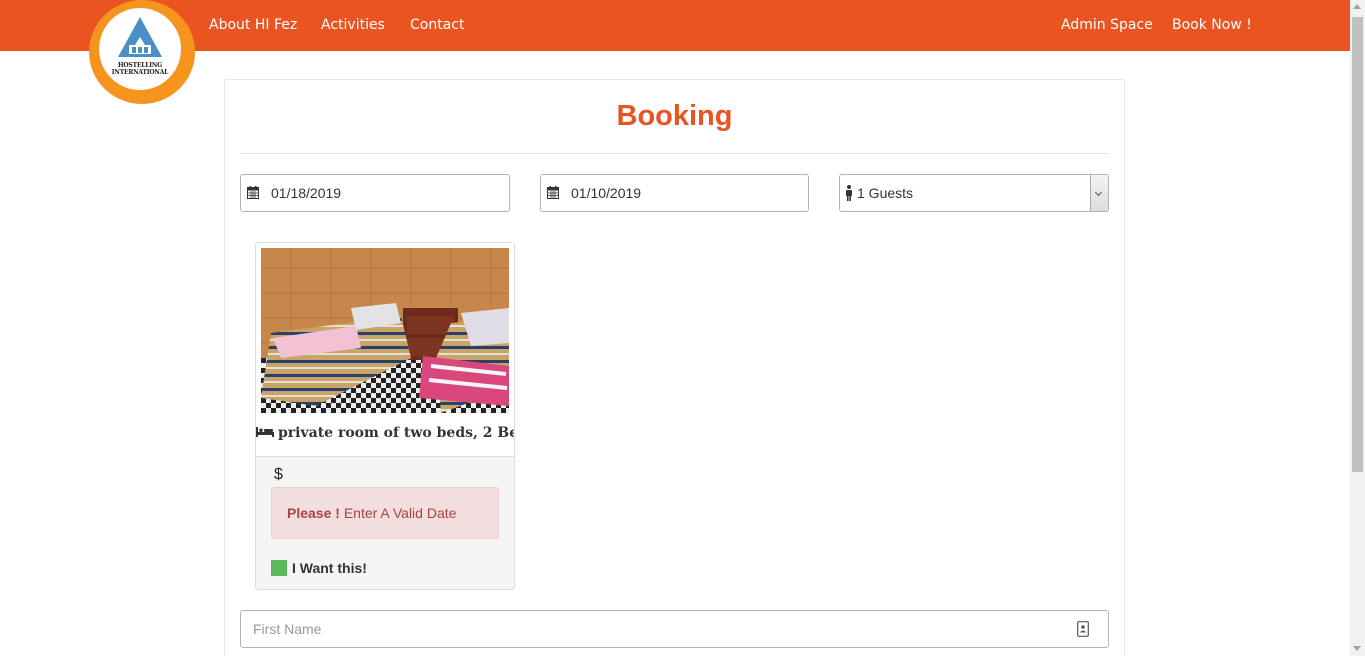 The height and width of the screenshot is (656, 1365). Describe the element at coordinates (1107, 25) in the screenshot. I see `nav-admin-space: Admin Space` at that location.